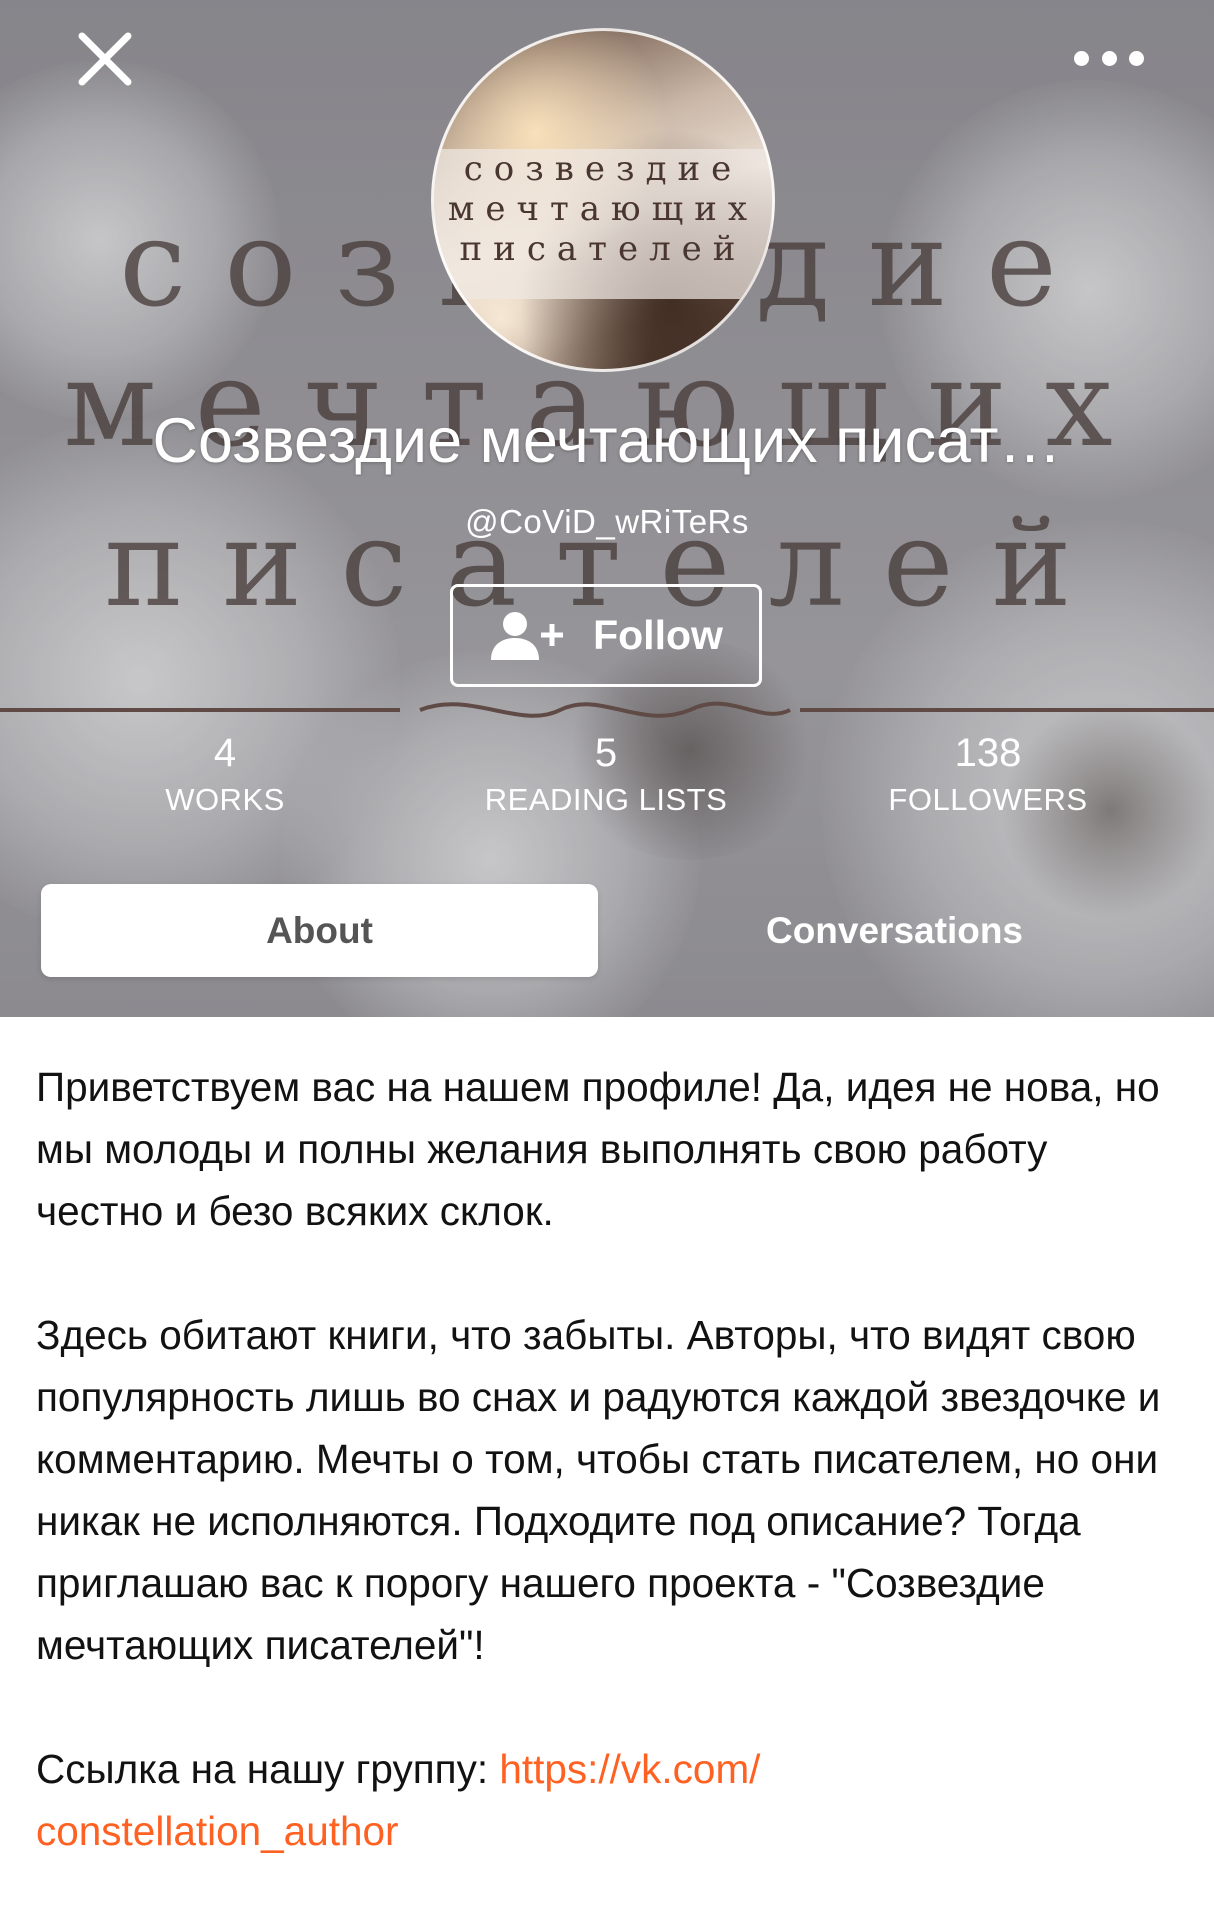 This screenshot has height=1920, width=1214. What do you see at coordinates (606, 799) in the screenshot?
I see `reading-lists-label: READING LISTS` at bounding box center [606, 799].